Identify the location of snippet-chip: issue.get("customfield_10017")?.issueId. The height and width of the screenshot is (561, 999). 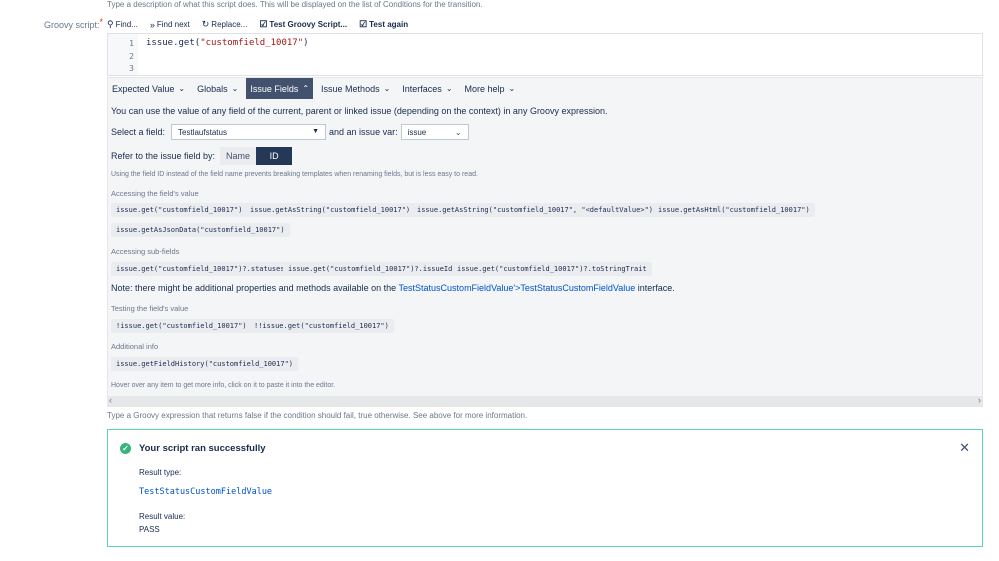
(370, 269).